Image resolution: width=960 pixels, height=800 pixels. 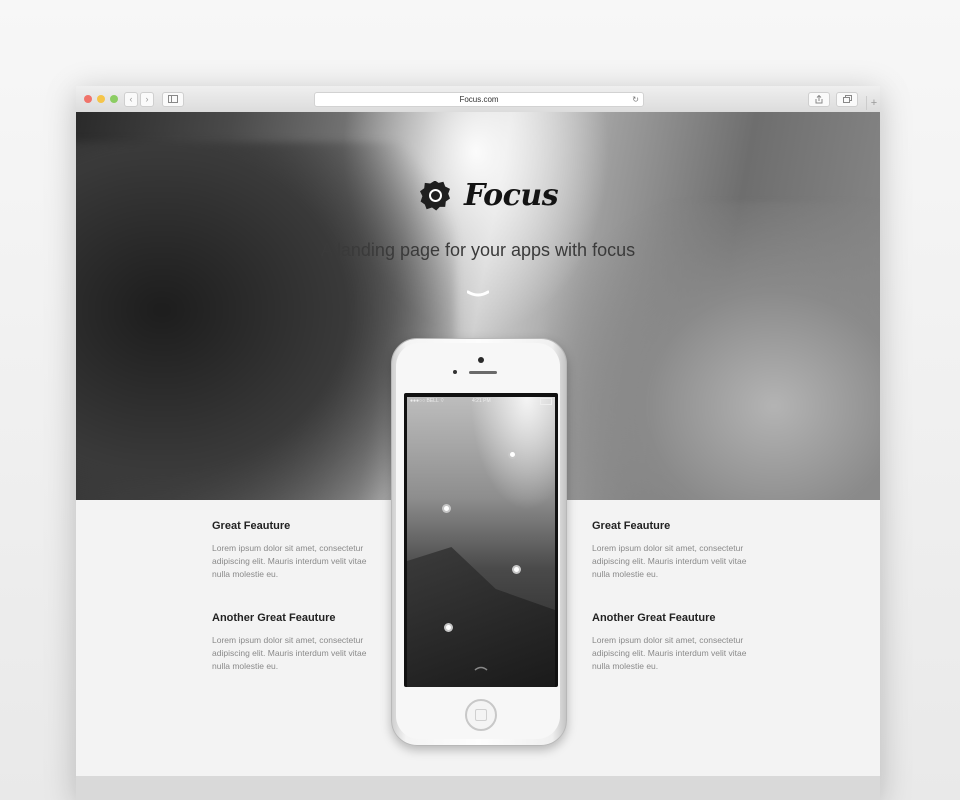 I want to click on minimize-window-button, so click(x=101, y=99).